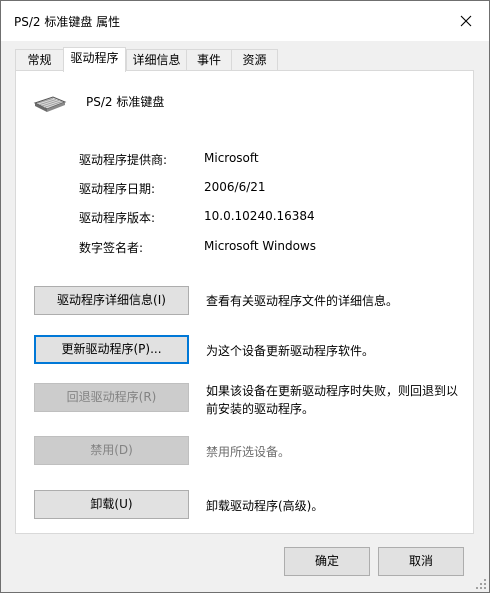 This screenshot has width=490, height=593. I want to click on update-driver-description: 为这个设备更新驱动程序软件。, so click(290, 351).